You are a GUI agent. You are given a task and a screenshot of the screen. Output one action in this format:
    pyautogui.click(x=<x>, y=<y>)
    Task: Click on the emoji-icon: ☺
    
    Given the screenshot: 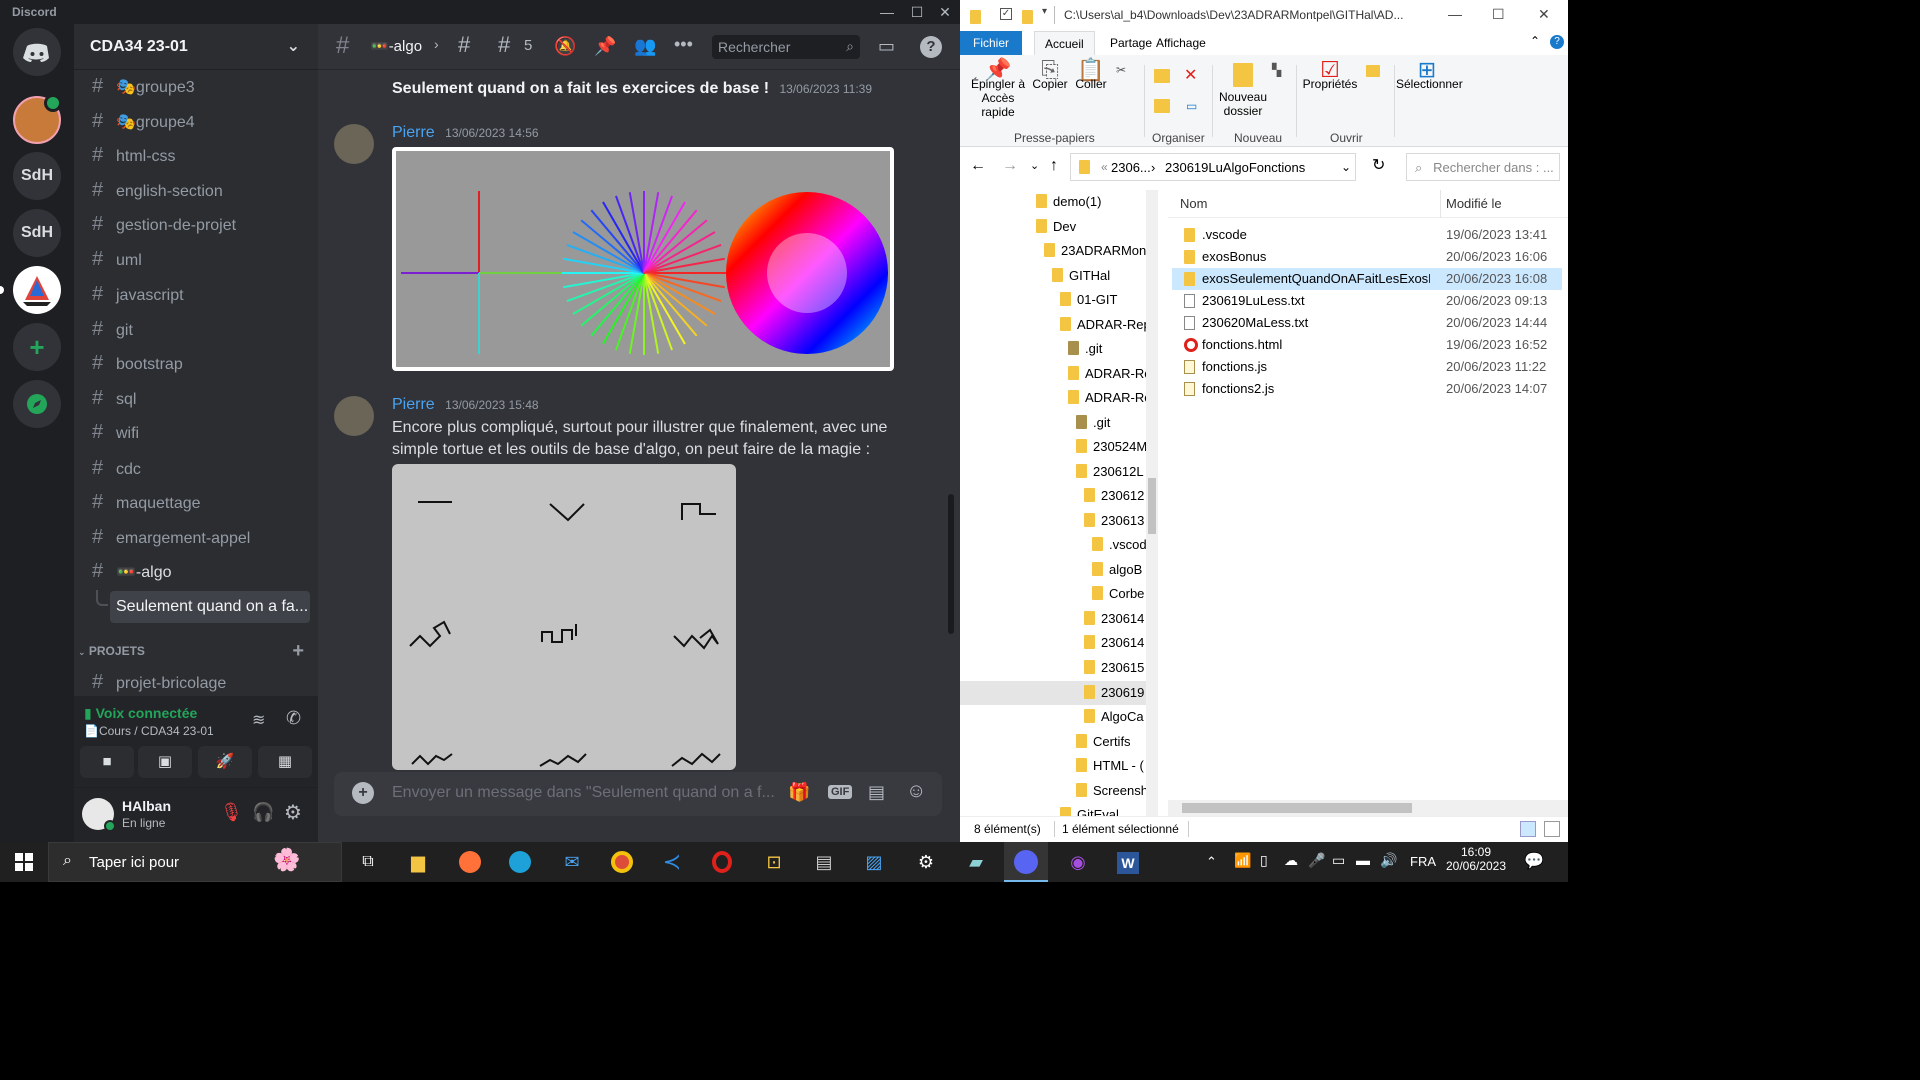 What is the action you would take?
    pyautogui.click(x=916, y=791)
    